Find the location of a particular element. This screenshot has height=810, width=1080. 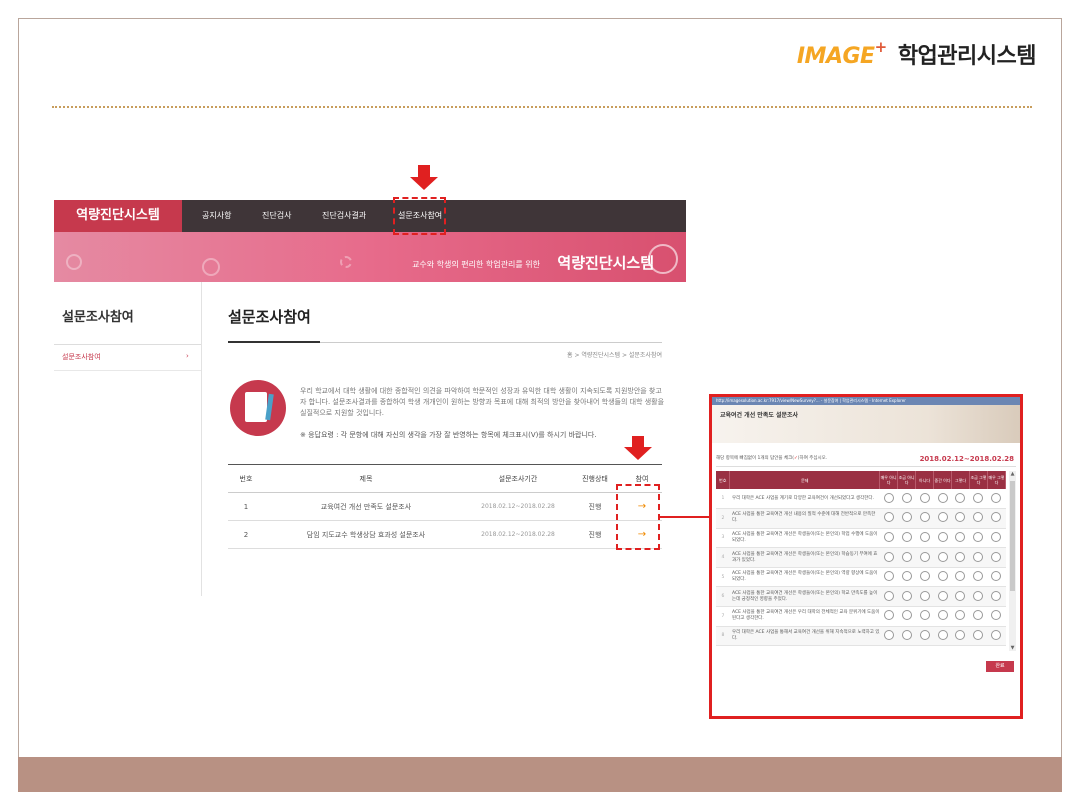

menu-item-diagnosis-result: 진단검사결과 is located at coordinates (344, 216).